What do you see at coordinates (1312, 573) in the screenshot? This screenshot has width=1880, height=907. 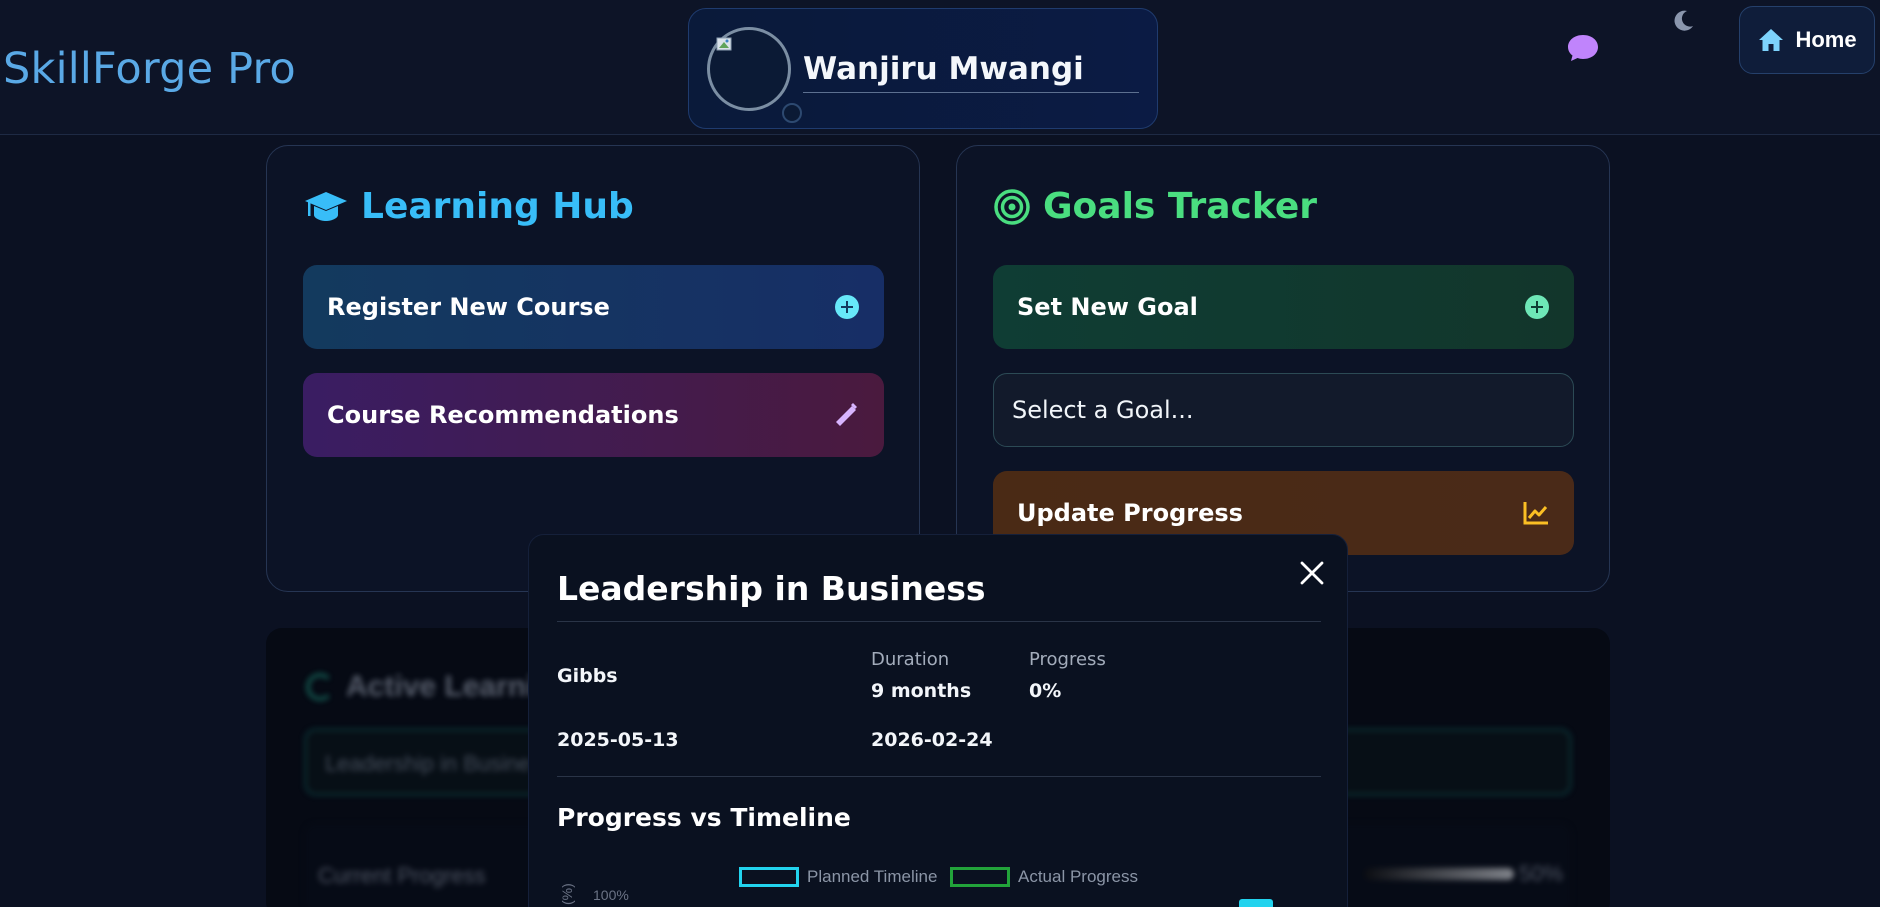 I see `close-icon` at bounding box center [1312, 573].